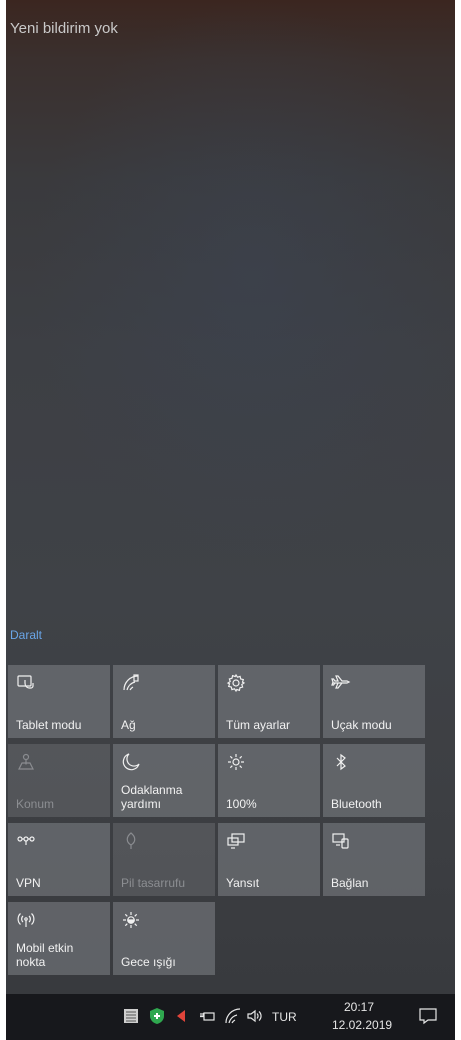 This screenshot has height=1040, width=461. I want to click on clock-time: 20:17, so click(359, 1007).